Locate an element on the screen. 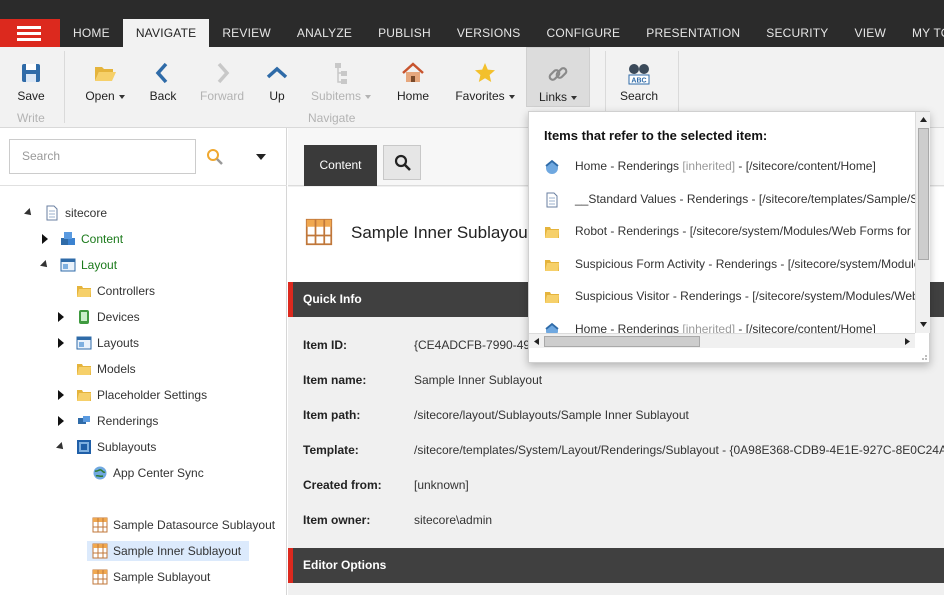 Image resolution: width=944 pixels, height=595 pixels. tab-presentation: PRESENTATION is located at coordinates (693, 33).